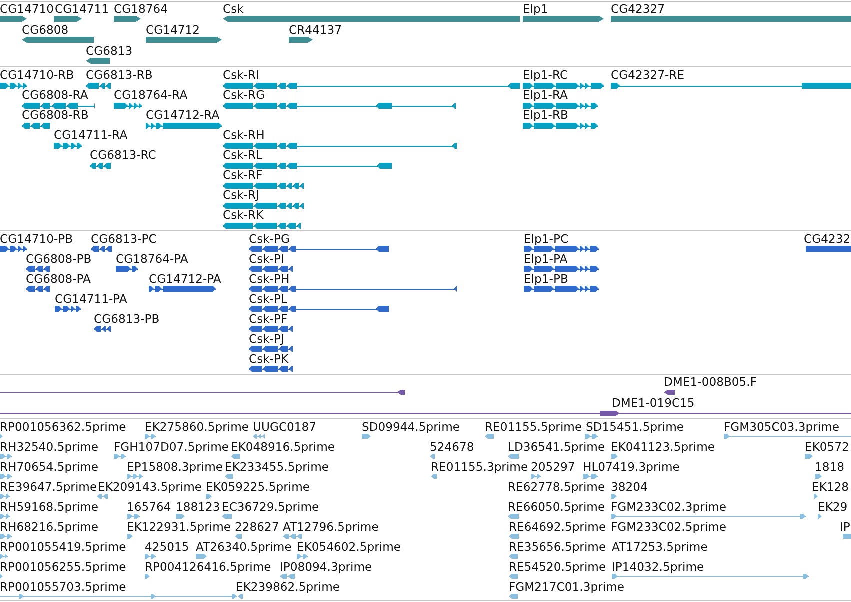 The image size is (851, 602). Describe the element at coordinates (411, 427) in the screenshot. I see `est-label: SD09944.5prime` at that location.